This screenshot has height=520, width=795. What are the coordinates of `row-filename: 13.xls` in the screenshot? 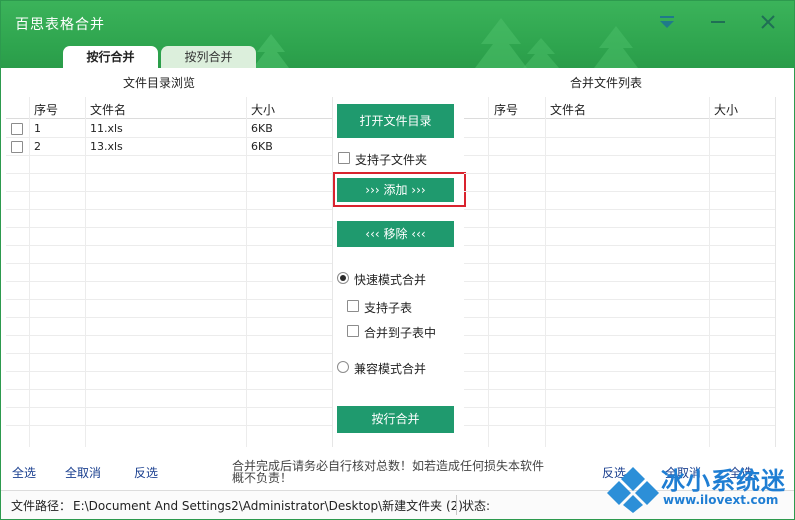 It's located at (106, 146).